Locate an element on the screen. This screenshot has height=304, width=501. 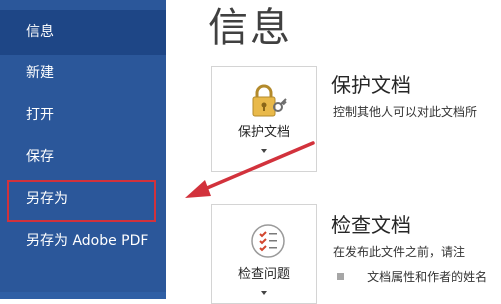
sidebar-item-label: 打开 is located at coordinates (40, 115).